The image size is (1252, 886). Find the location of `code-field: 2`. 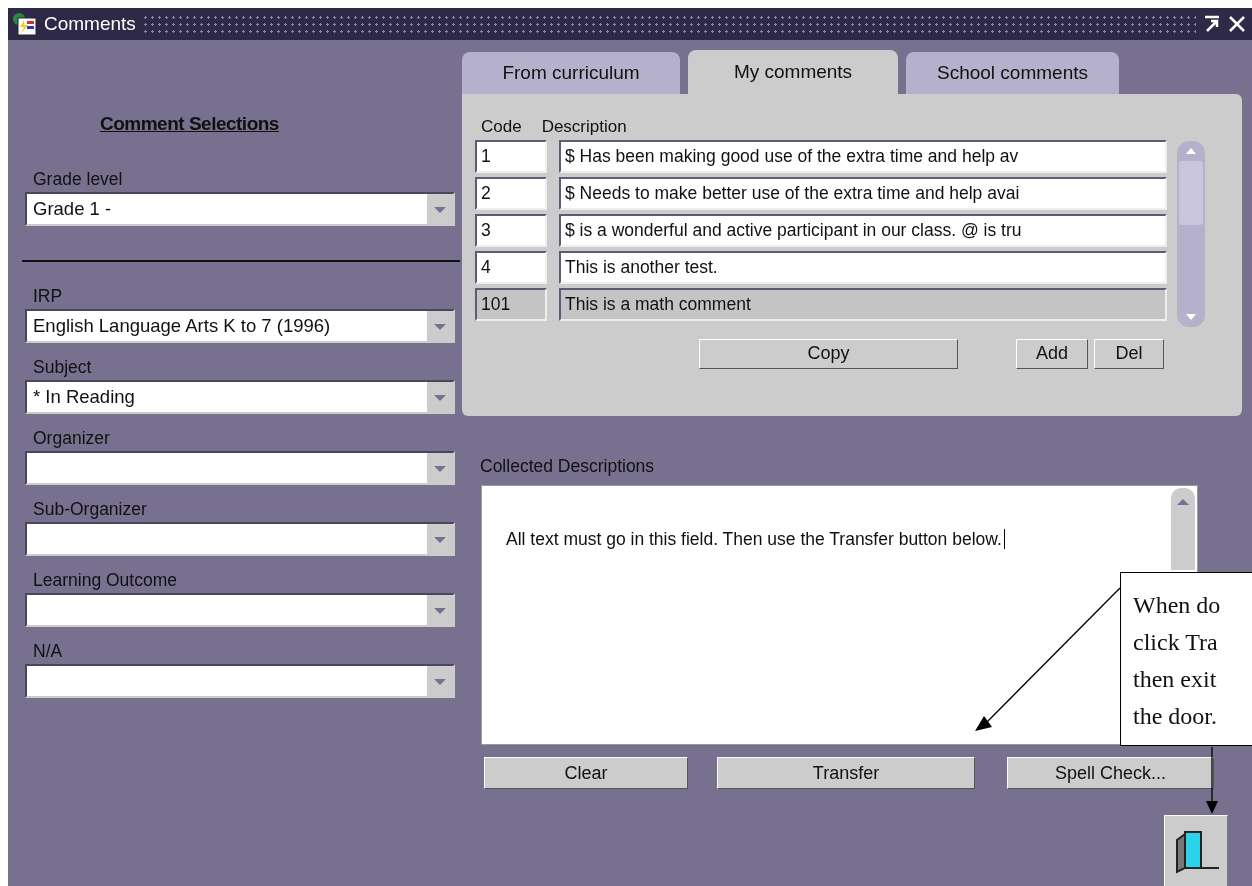

code-field: 2 is located at coordinates (511, 193).